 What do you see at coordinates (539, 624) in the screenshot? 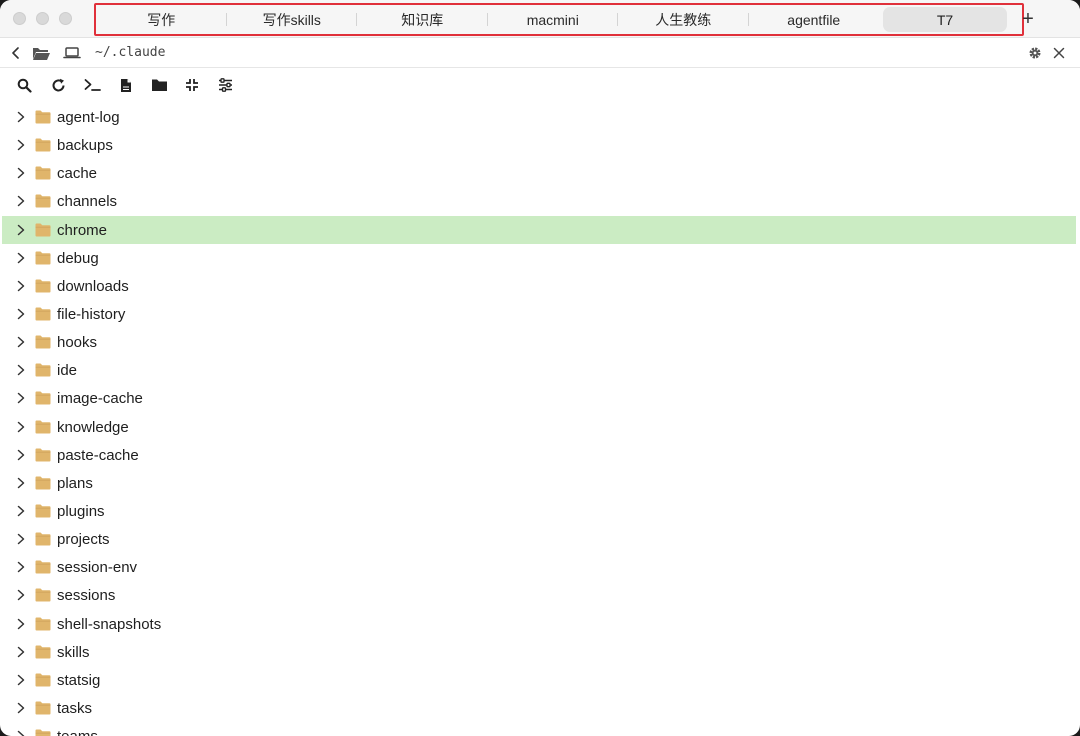
I see `tree-row: shell-snapshots` at bounding box center [539, 624].